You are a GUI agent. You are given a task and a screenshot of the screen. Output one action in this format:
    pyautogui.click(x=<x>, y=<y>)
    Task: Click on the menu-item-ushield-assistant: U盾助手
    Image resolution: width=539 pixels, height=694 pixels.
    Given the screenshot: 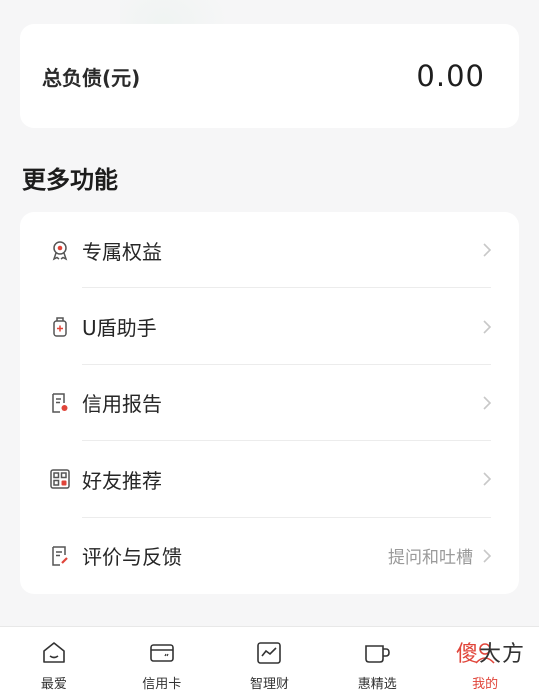 What is the action you would take?
    pyautogui.click(x=269, y=327)
    